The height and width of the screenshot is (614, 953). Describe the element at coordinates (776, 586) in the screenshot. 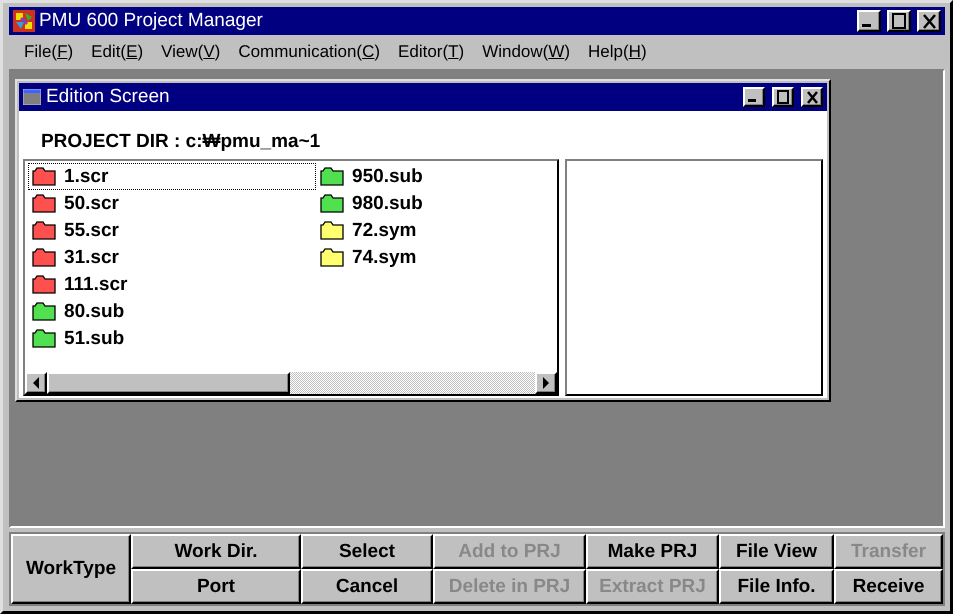

I see `toolbar-button: File Info.` at that location.